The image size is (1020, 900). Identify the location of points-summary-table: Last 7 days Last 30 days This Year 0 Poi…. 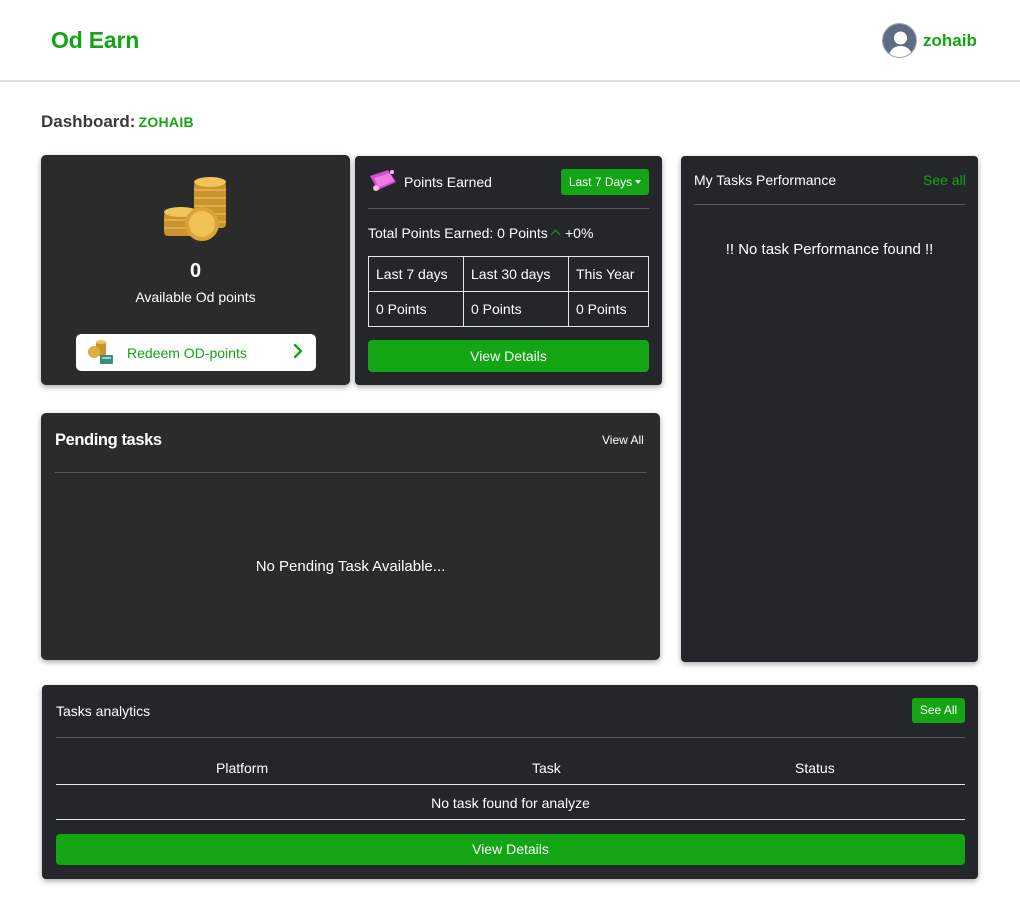
(508, 291).